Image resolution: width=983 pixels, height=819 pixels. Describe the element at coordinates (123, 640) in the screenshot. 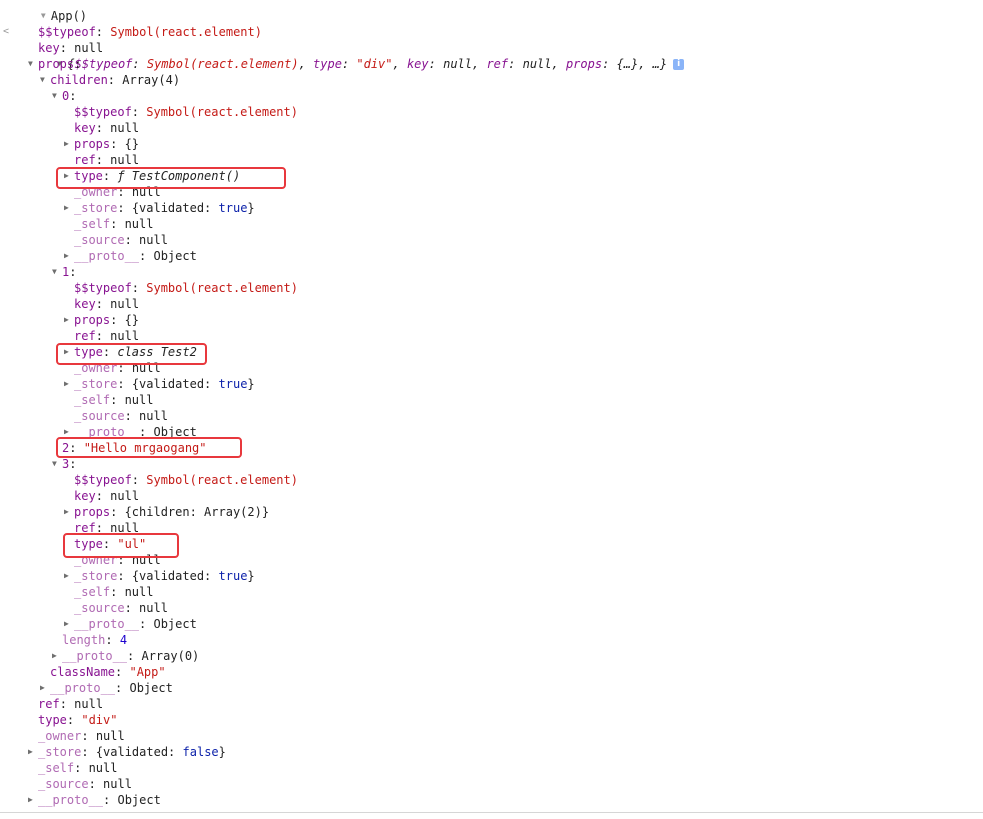

I see `property-value: 4` at that location.